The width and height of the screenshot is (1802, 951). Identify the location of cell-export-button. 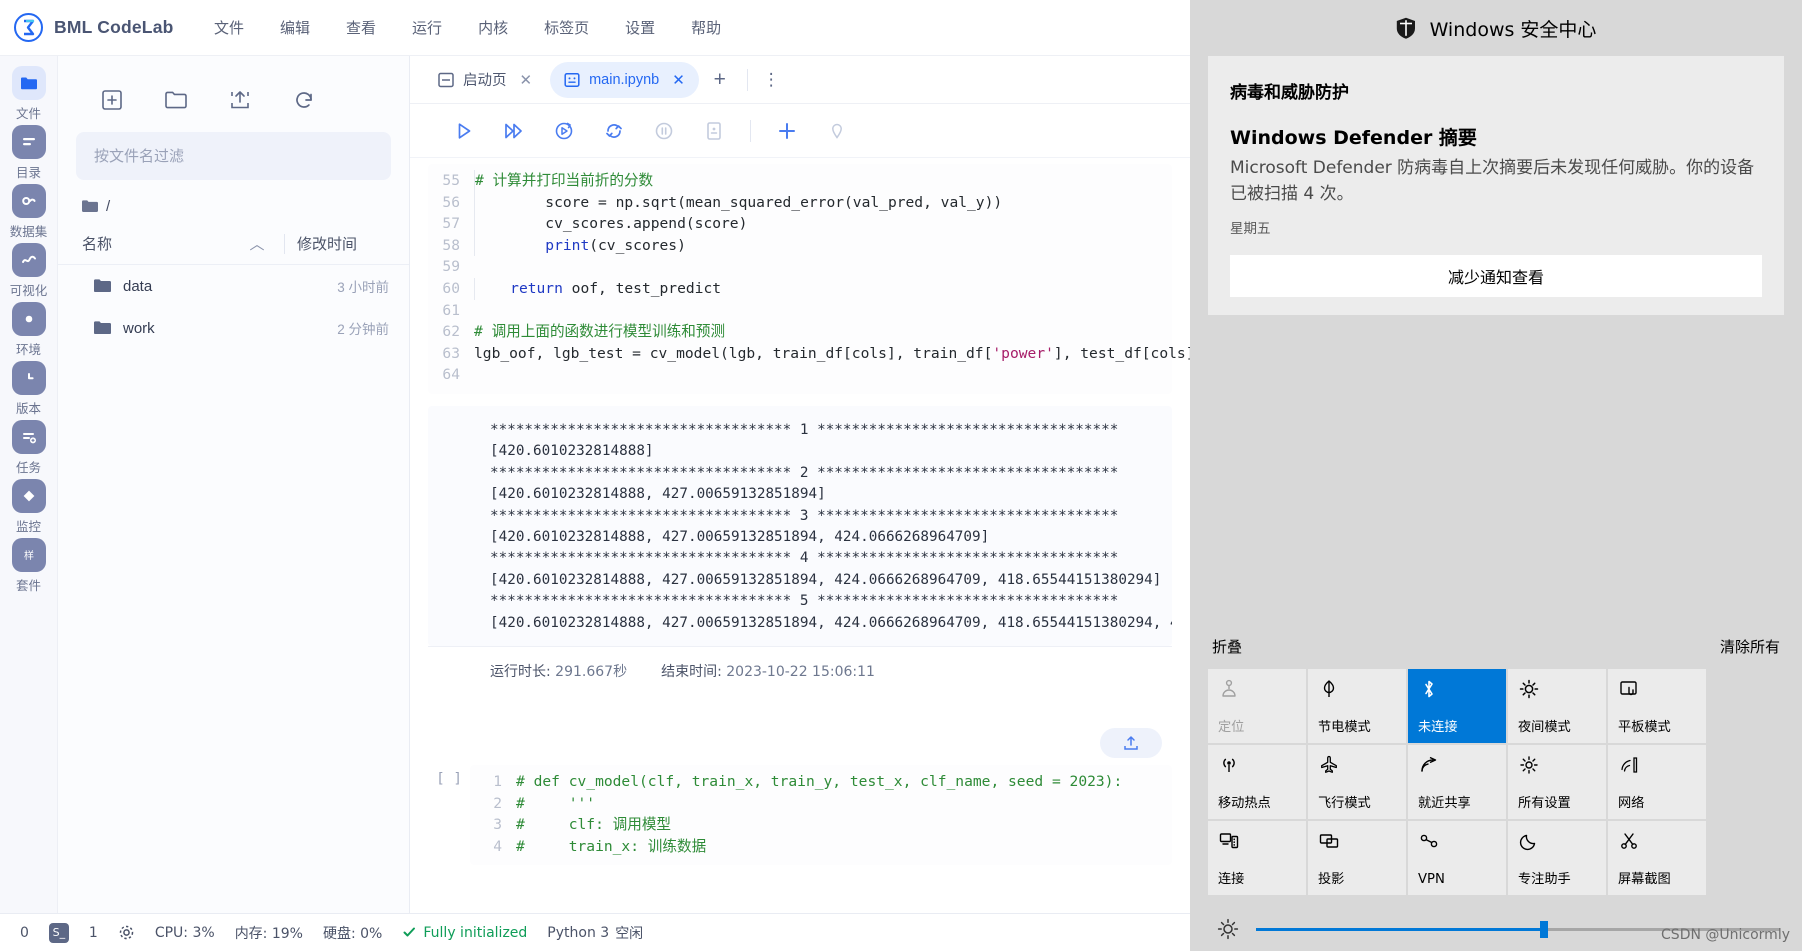
(1131, 743).